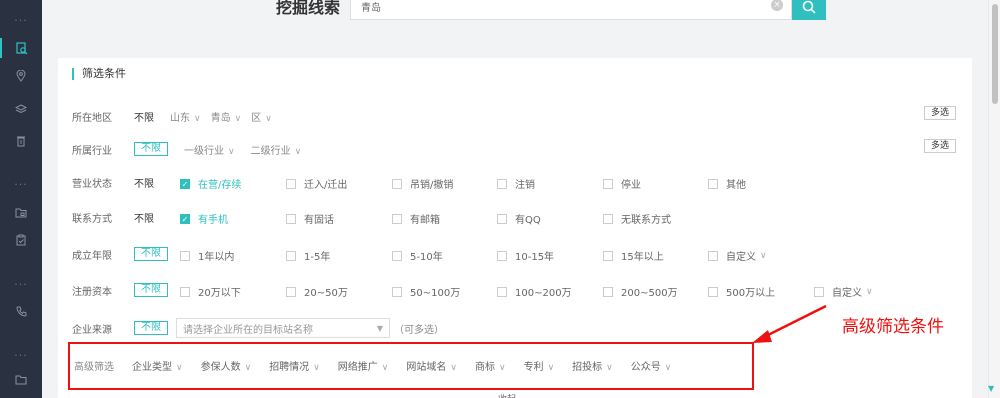 This screenshot has width=1000, height=398. What do you see at coordinates (893, 327) in the screenshot?
I see `annotation-label: 高级筛选条件` at bounding box center [893, 327].